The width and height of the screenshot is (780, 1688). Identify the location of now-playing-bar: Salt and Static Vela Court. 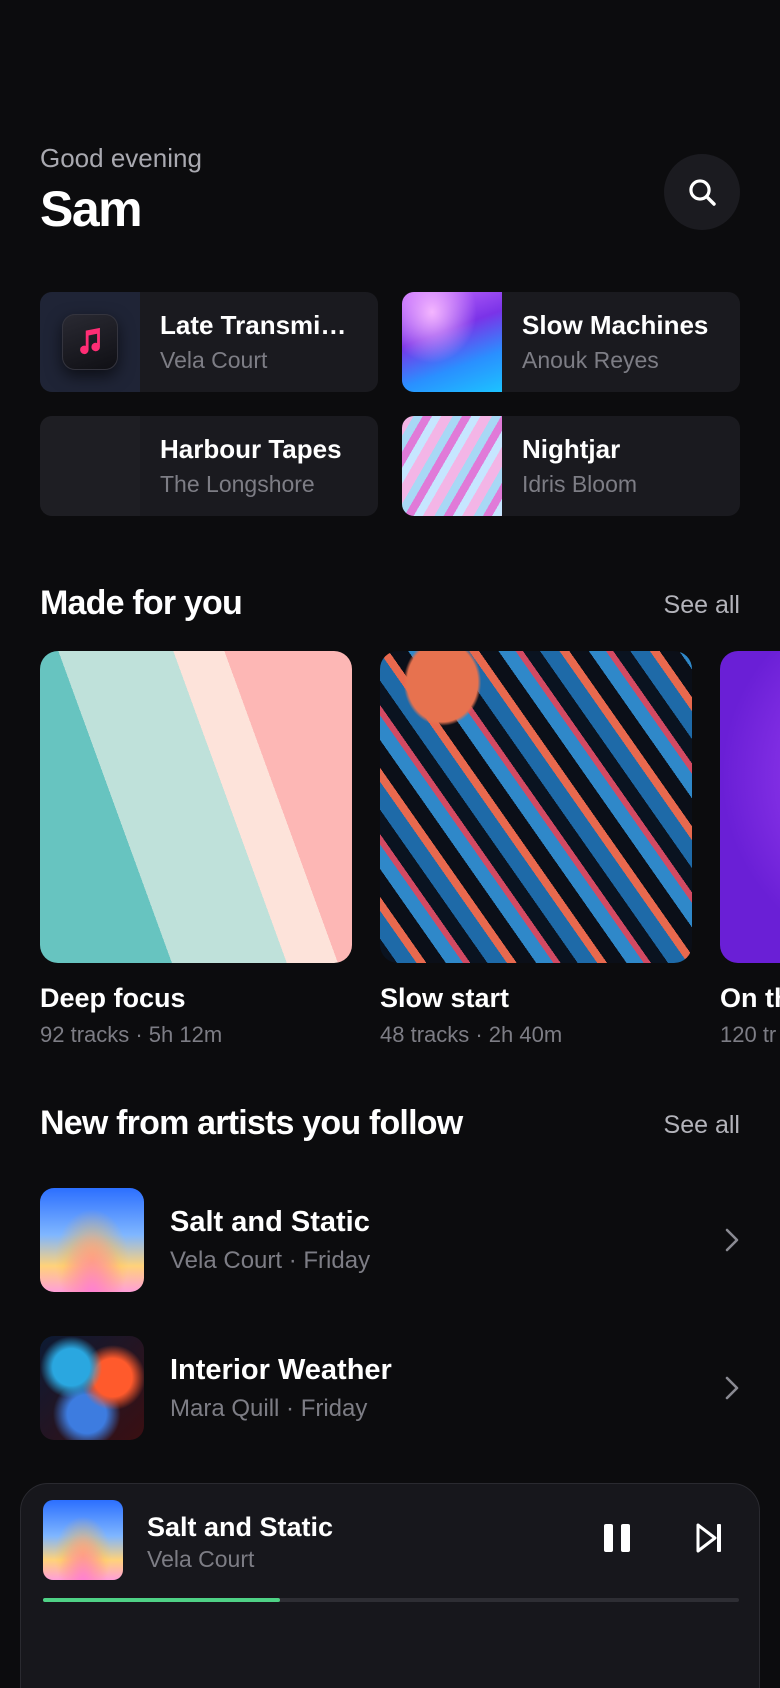
(390, 1585).